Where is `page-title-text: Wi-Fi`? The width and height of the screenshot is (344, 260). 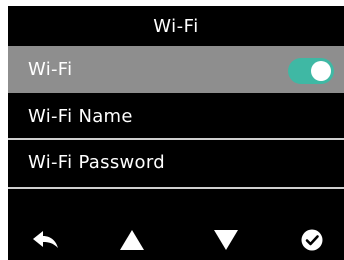 page-title-text: Wi-Fi is located at coordinates (176, 26).